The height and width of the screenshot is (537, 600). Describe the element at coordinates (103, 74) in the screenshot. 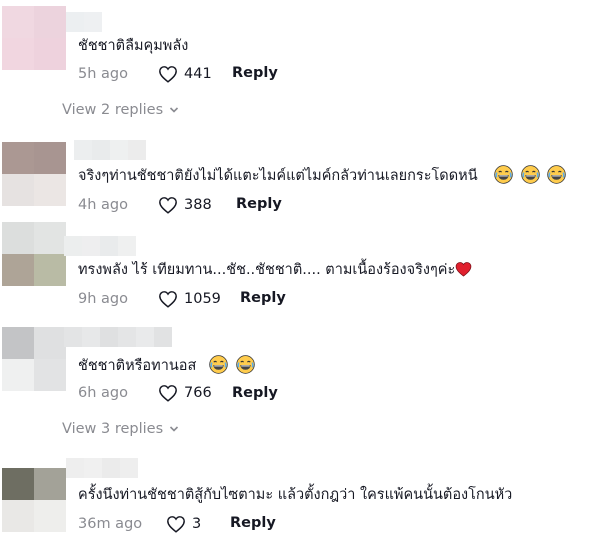

I see `comment-time: 5h ago` at that location.